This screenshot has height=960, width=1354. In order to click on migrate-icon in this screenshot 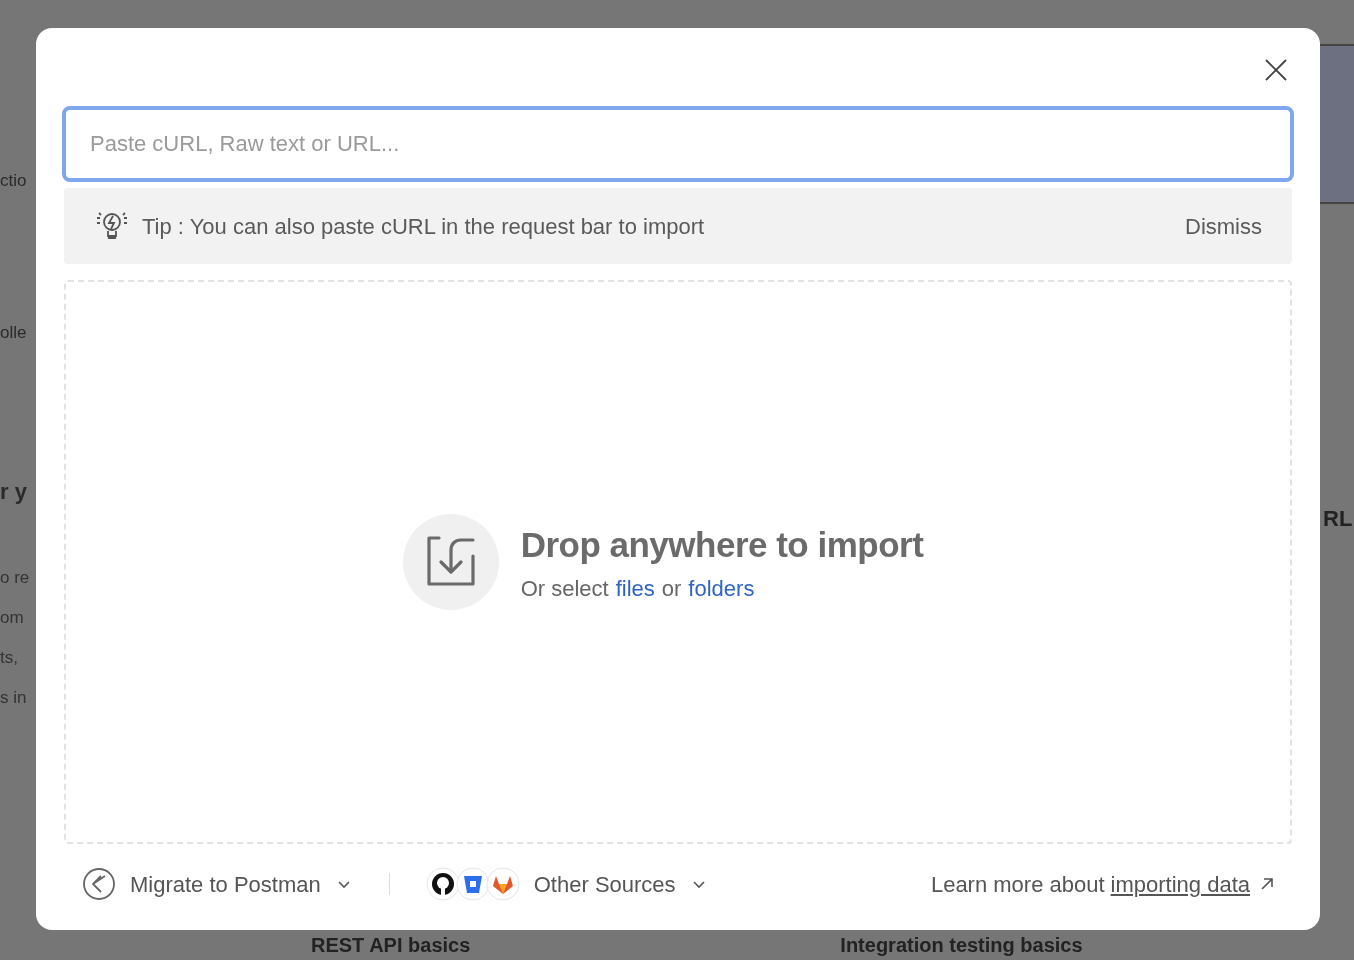, I will do `click(99, 884)`.